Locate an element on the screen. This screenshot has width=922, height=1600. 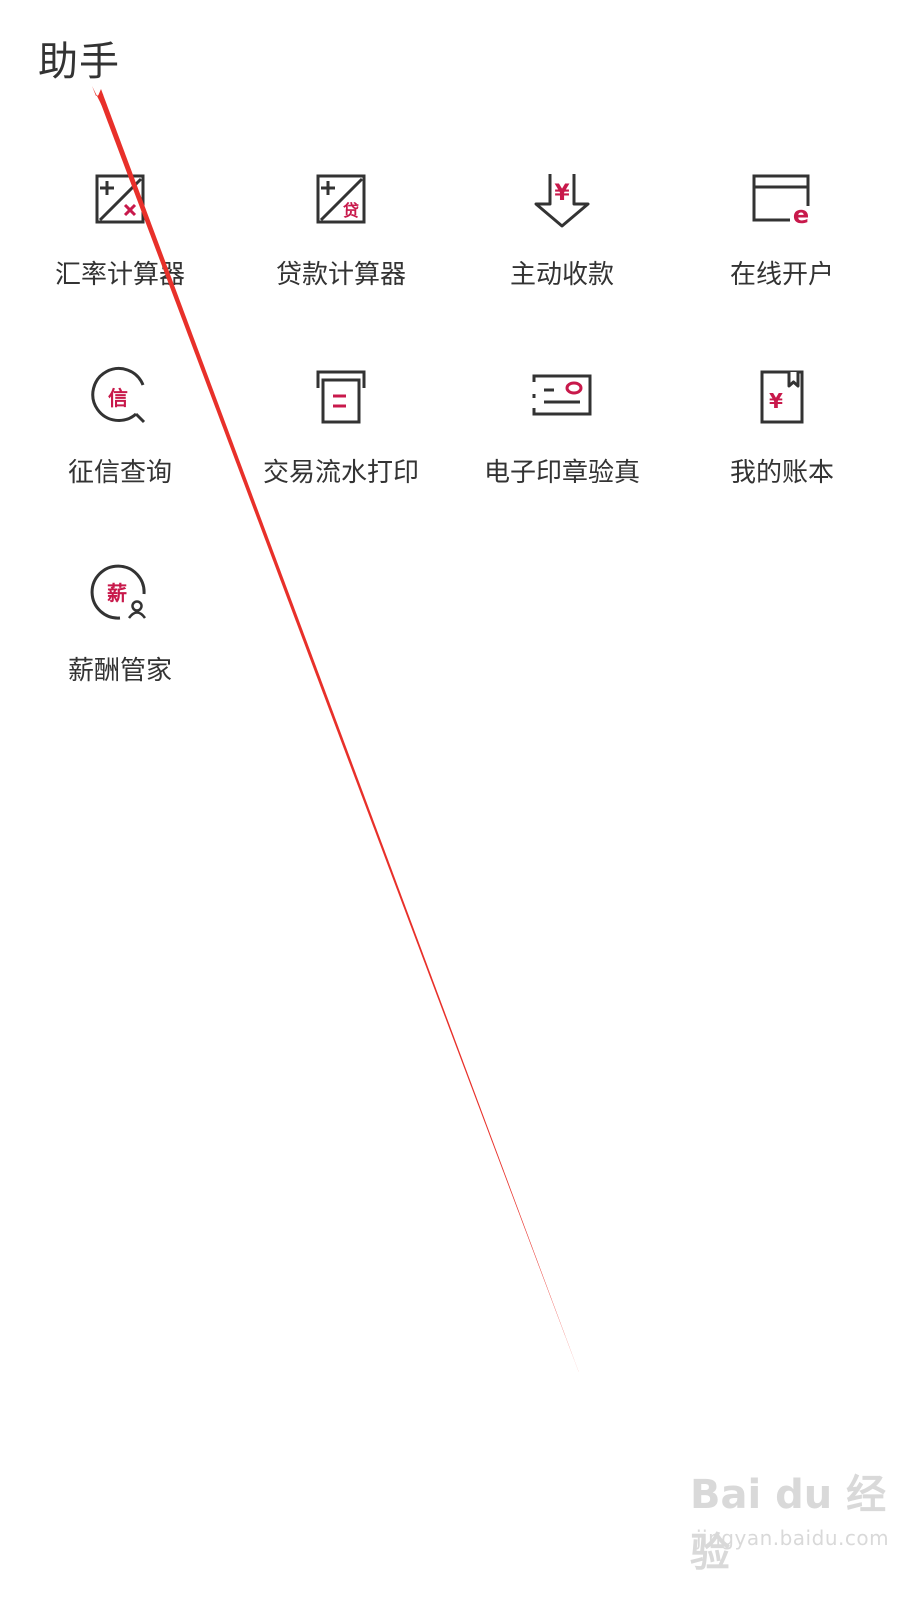
service-label: 主动收款 is located at coordinates (561, 275).